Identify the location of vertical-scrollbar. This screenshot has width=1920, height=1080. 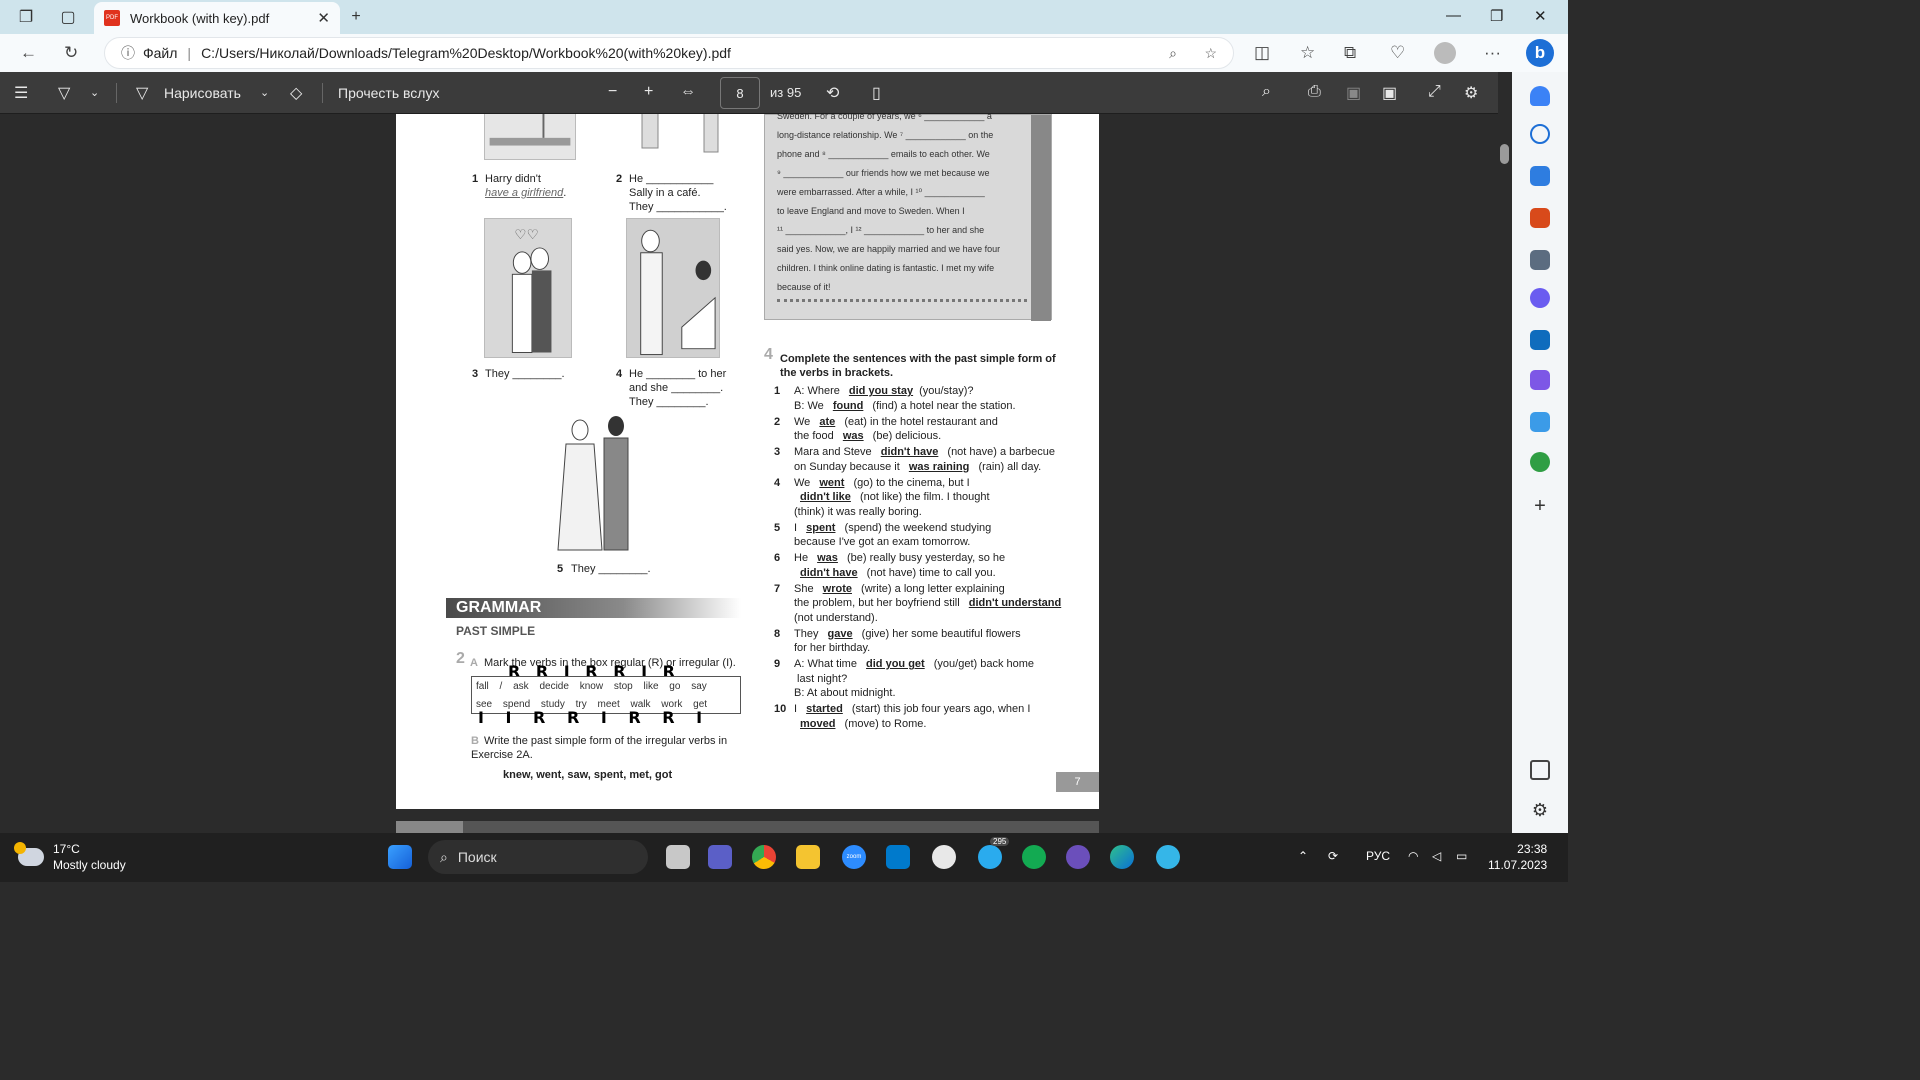
(1505, 452).